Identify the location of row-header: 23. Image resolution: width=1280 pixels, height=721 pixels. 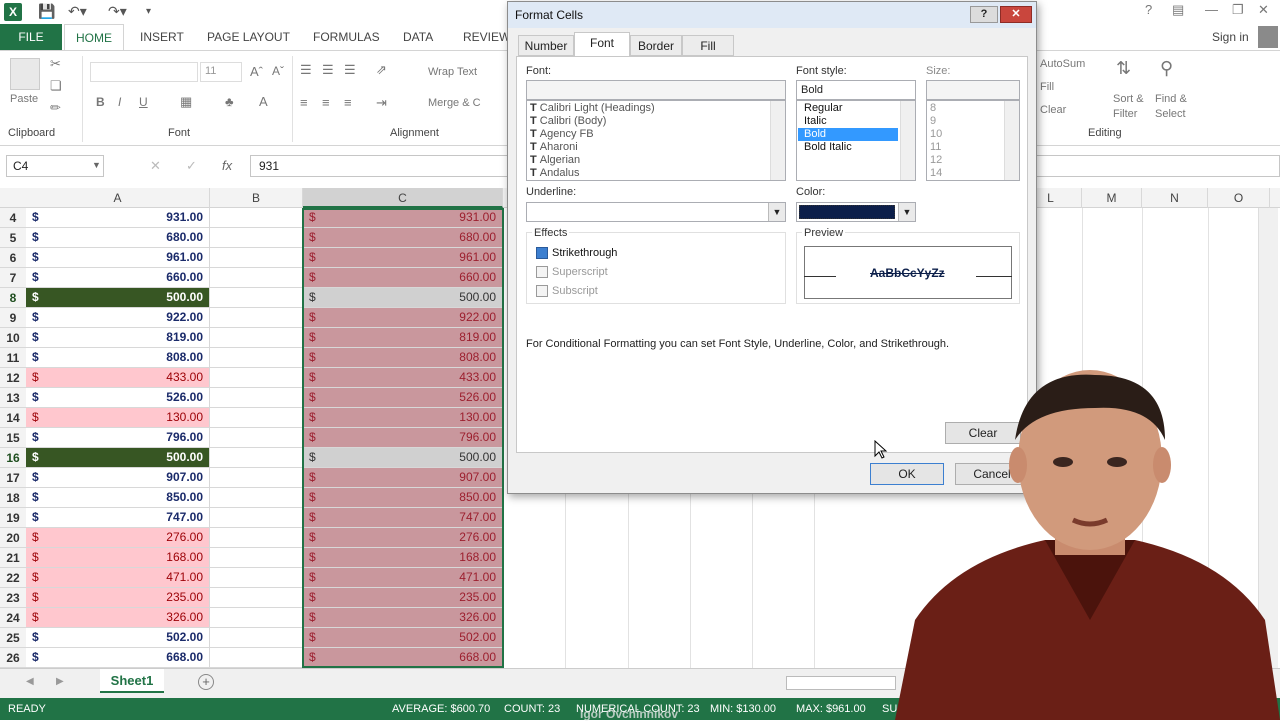
(13, 598).